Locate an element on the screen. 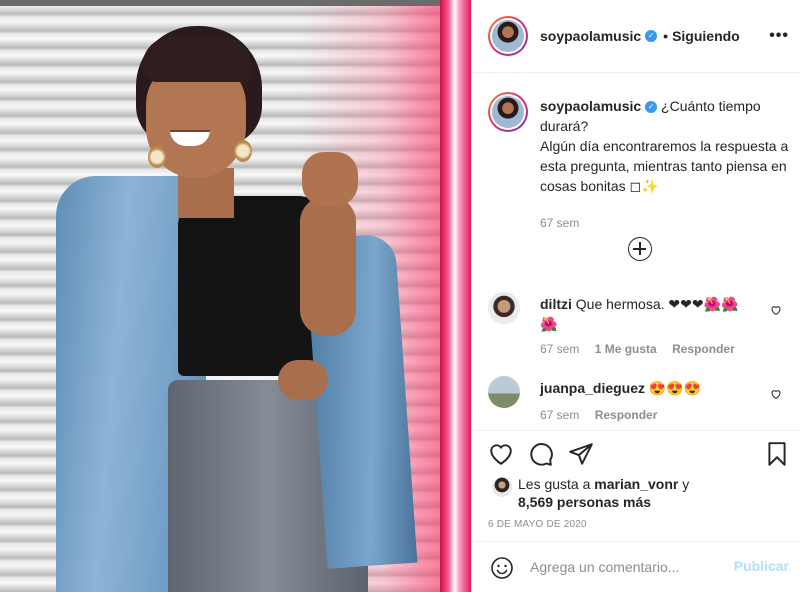 The height and width of the screenshot is (592, 800). earring-right is located at coordinates (243, 151).